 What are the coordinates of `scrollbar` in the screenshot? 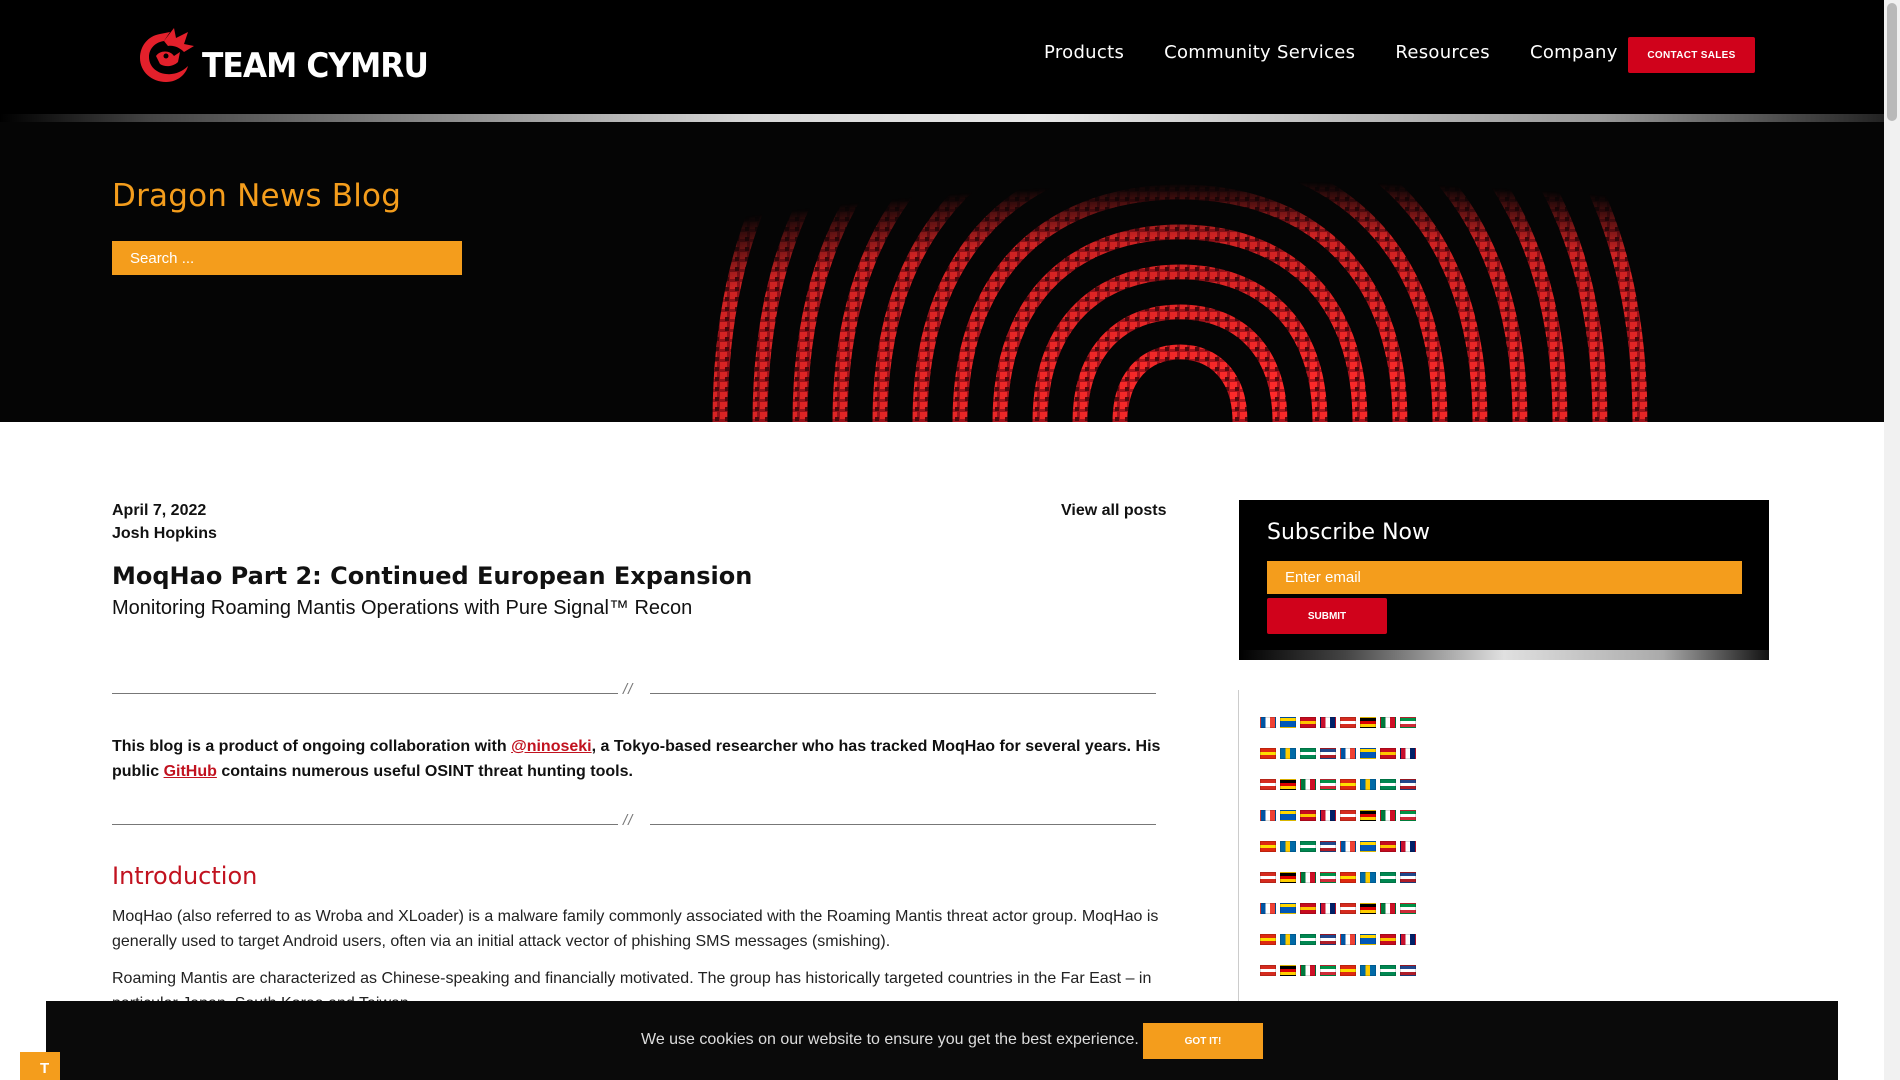 It's located at (1892, 540).